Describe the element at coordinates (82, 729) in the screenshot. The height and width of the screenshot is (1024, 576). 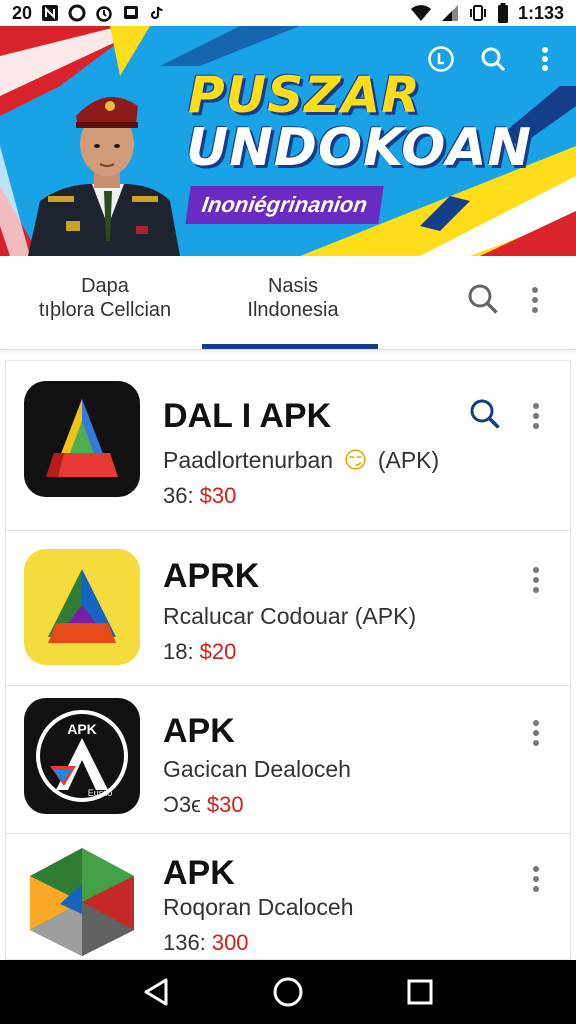
I see `icon-apk-label: APK` at that location.